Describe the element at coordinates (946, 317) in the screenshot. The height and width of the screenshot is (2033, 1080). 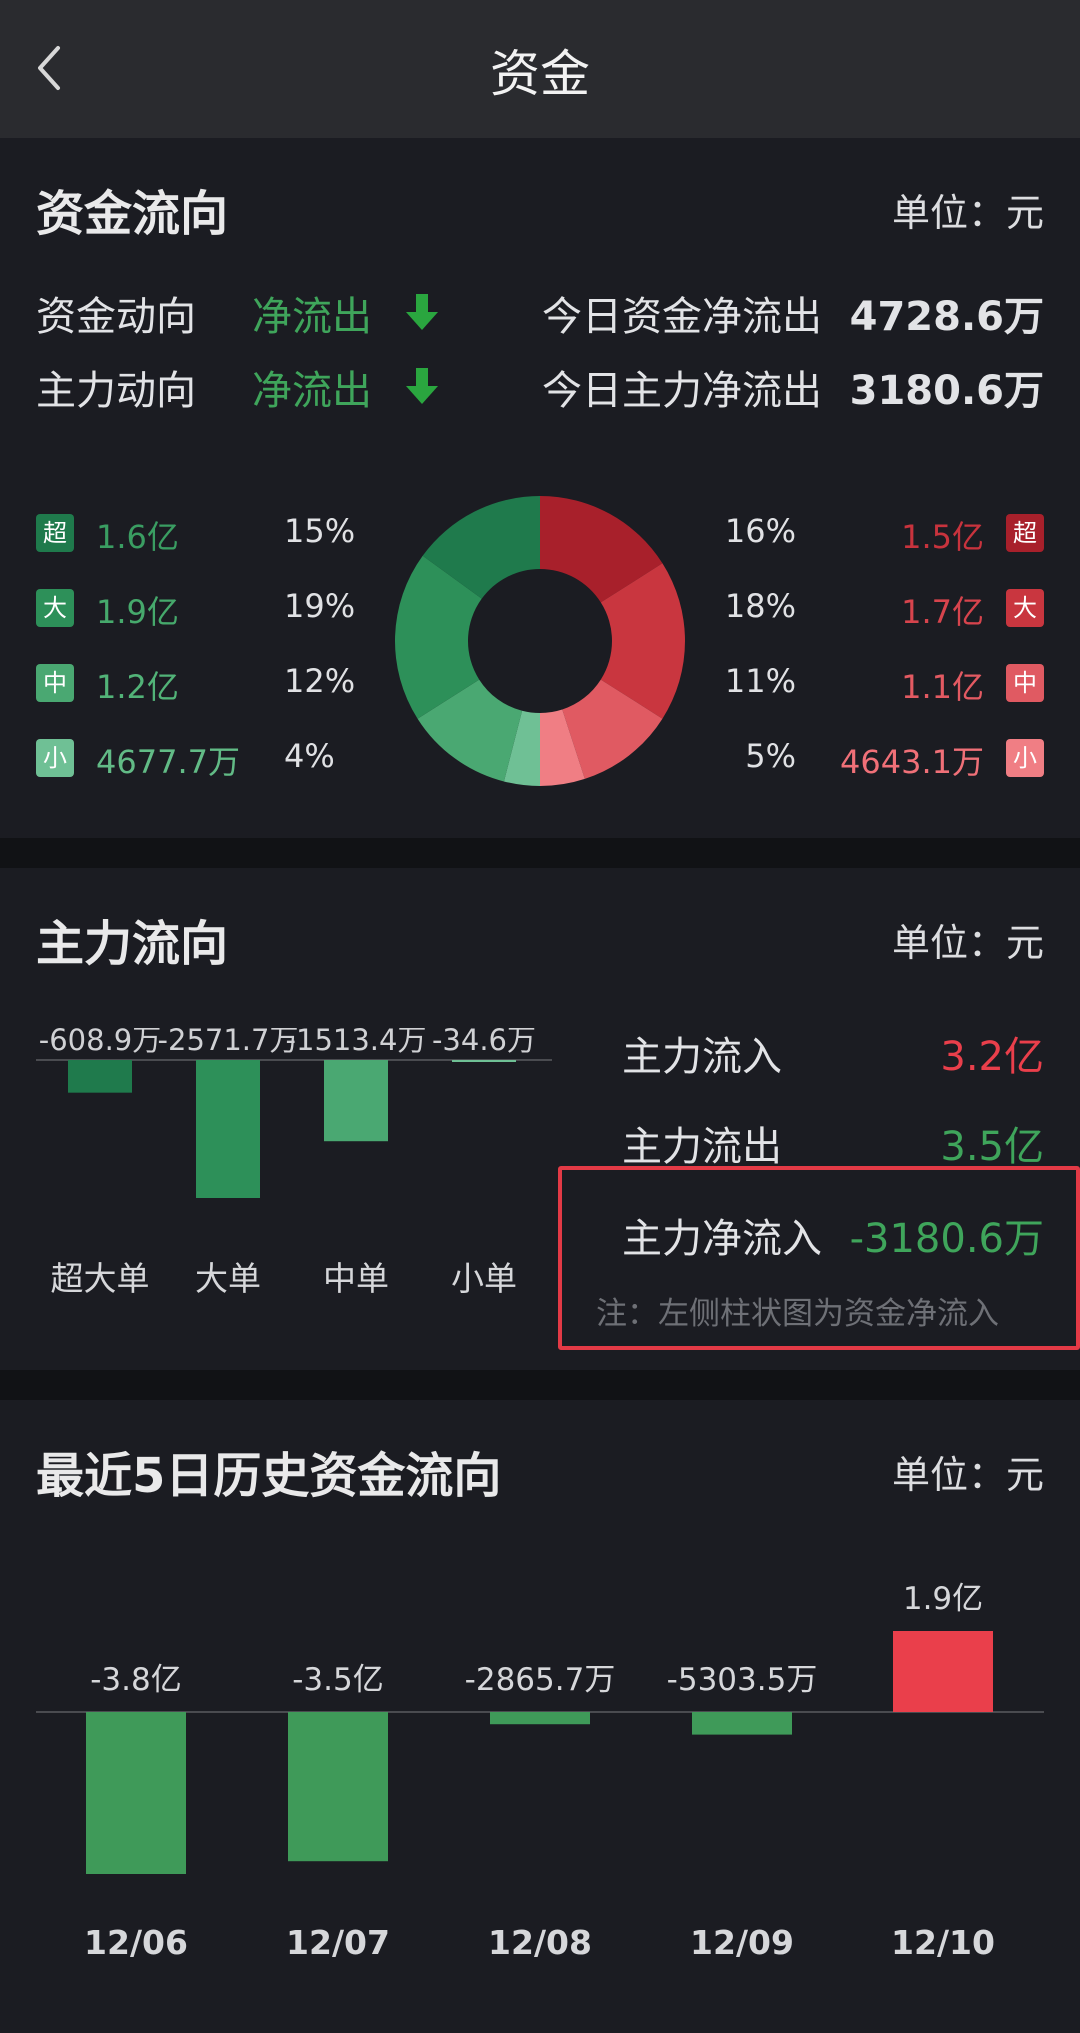
I see `today-fund-net-value: 4728.6万` at that location.